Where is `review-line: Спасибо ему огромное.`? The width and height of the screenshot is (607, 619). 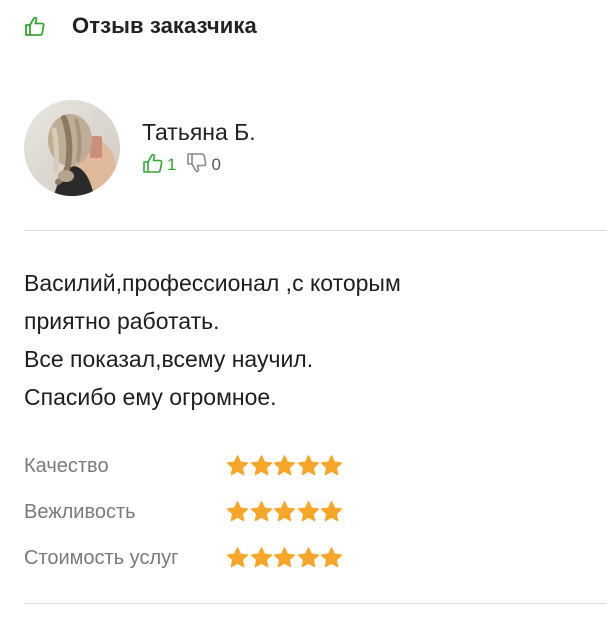
review-line: Спасибо ему огромное. is located at coordinates (150, 397).